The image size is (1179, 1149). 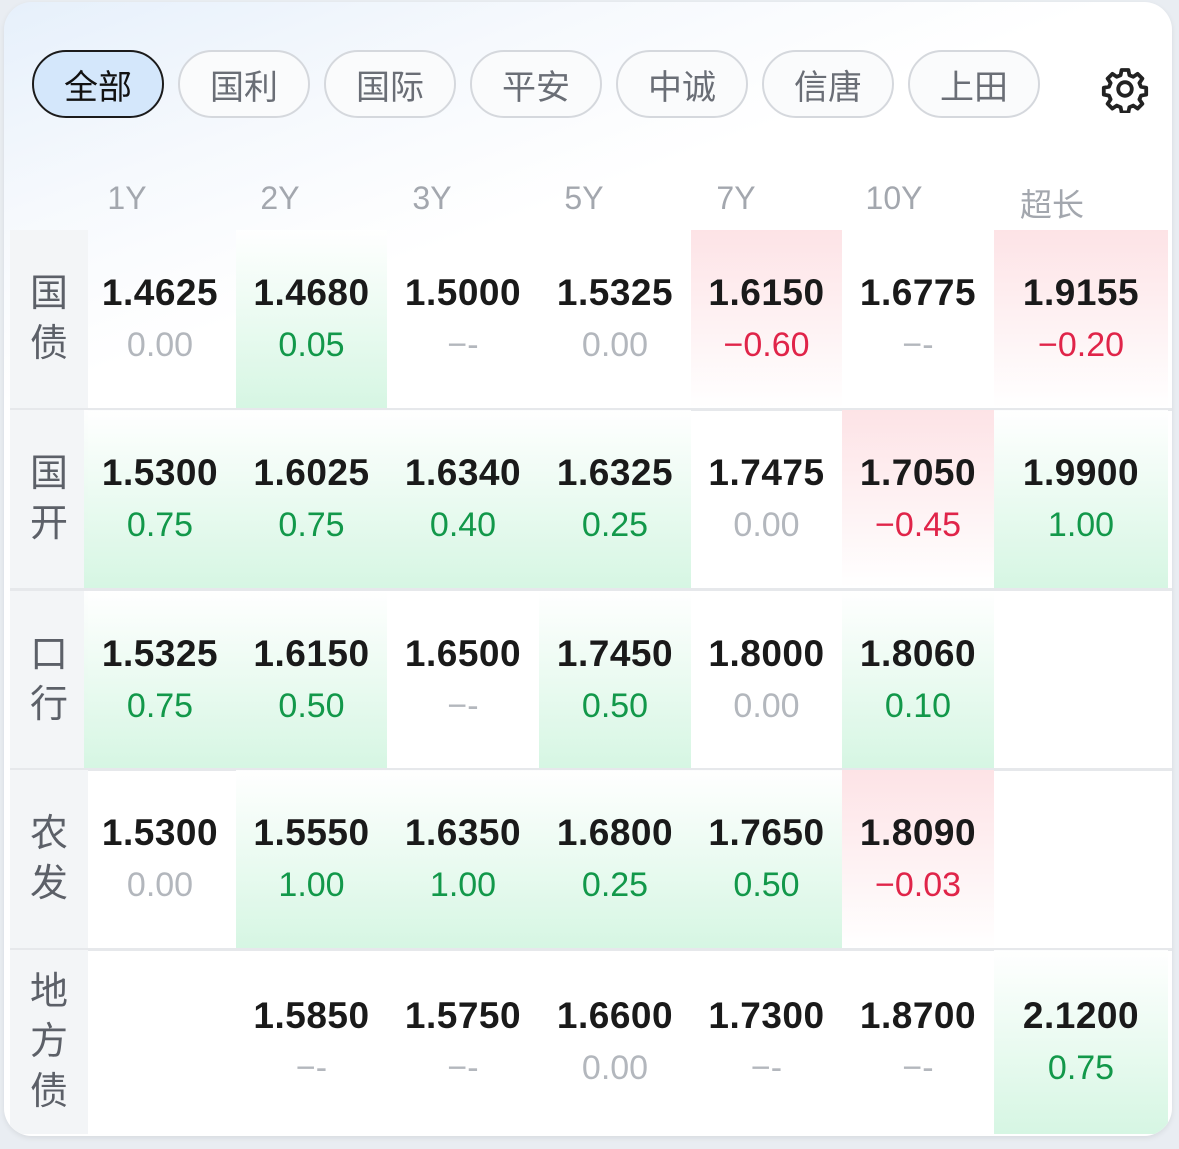 I want to click on change-value: 0.10, so click(x=918, y=705).